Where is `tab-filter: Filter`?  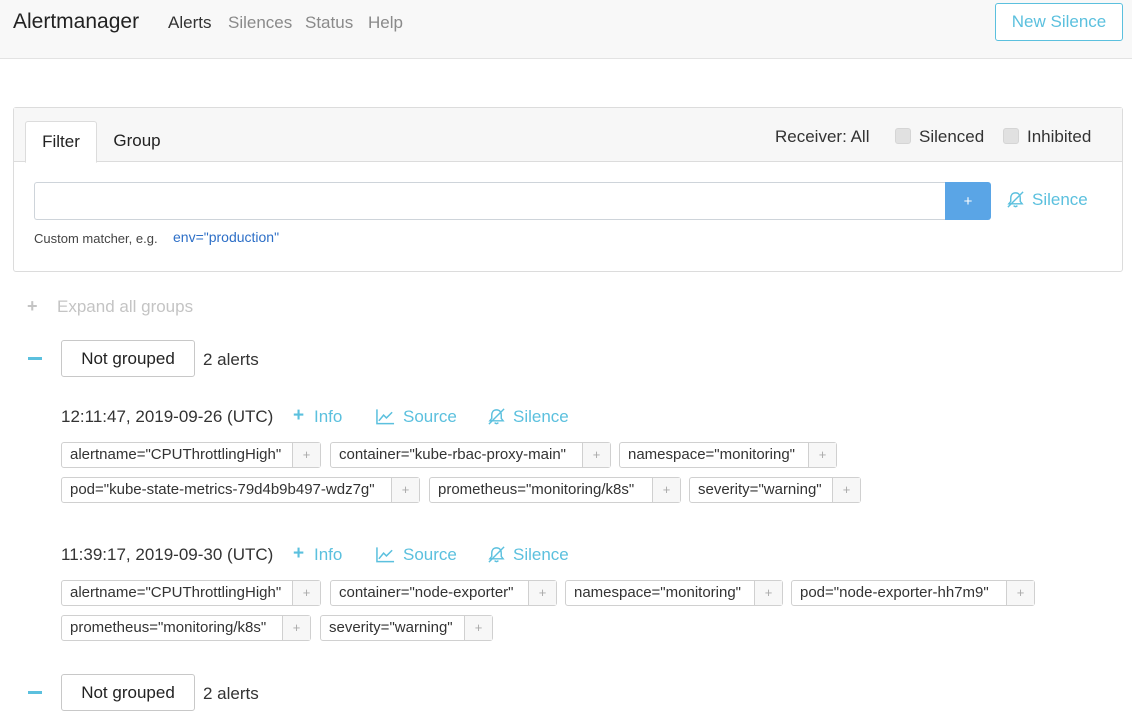 tab-filter: Filter is located at coordinates (61, 142).